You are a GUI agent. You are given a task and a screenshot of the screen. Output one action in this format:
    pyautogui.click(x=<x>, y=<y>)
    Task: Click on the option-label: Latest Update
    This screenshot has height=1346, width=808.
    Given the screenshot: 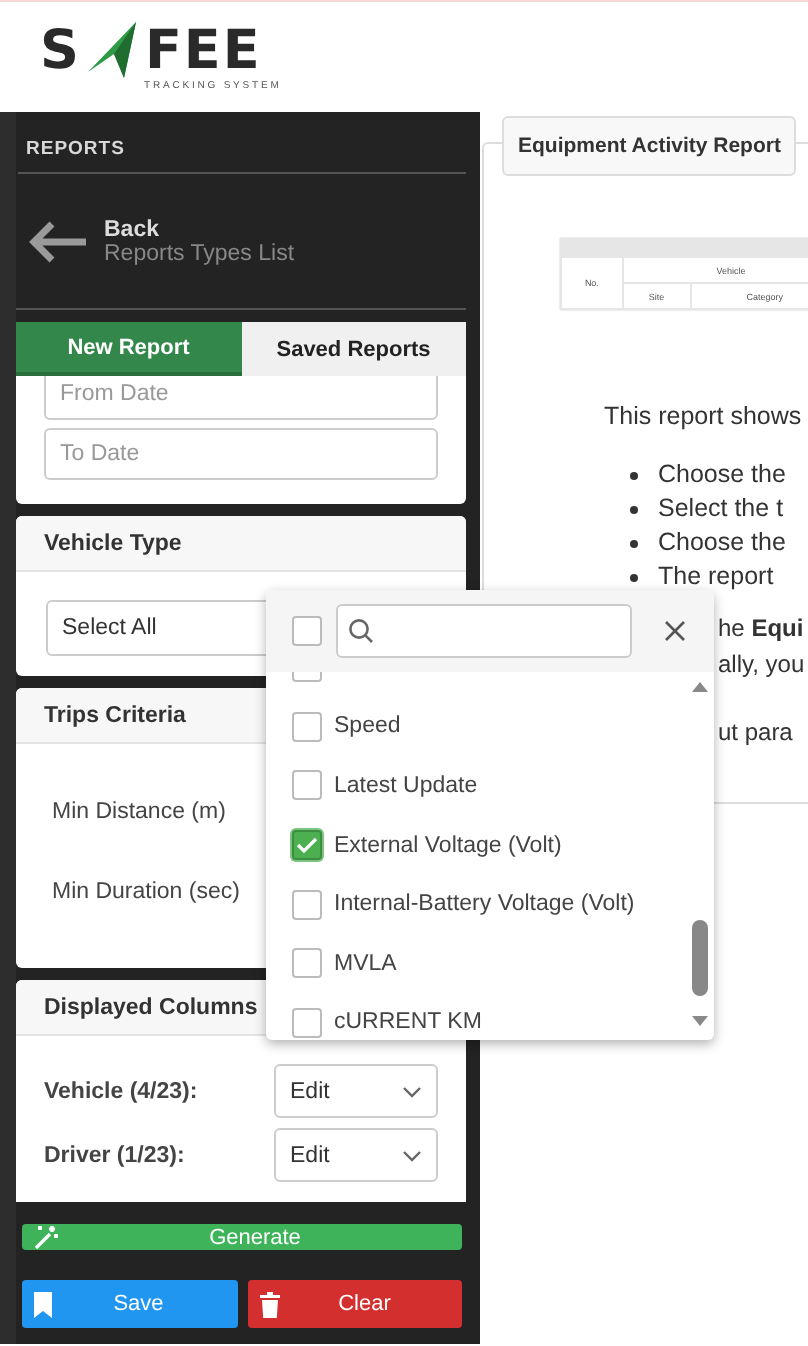 What is the action you would take?
    pyautogui.click(x=406, y=785)
    